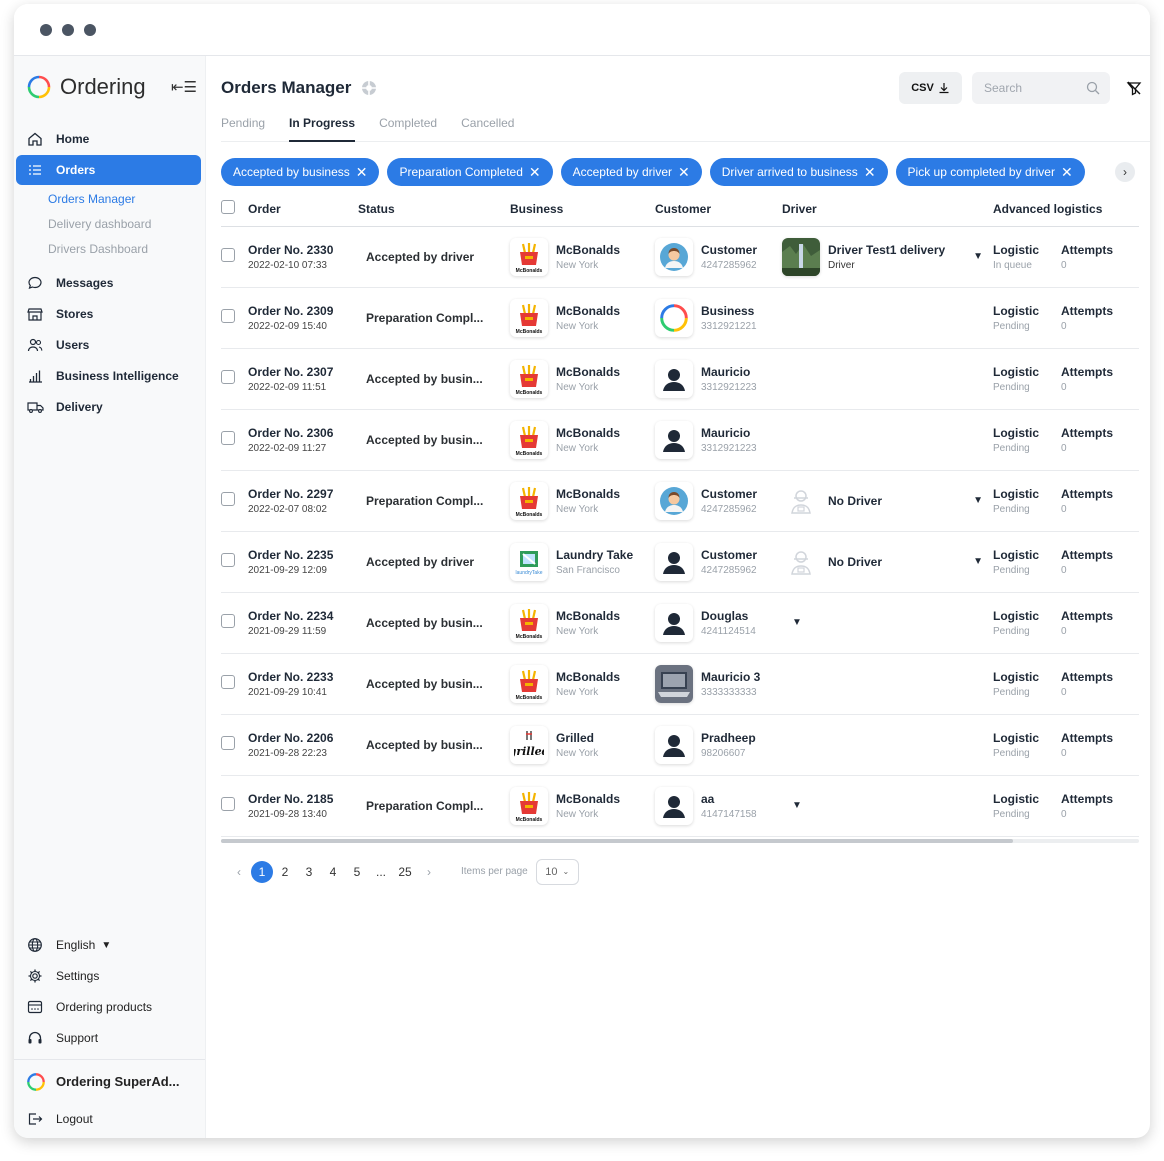  What do you see at coordinates (108, 976) in the screenshot?
I see `nav-item-settings: Settings` at bounding box center [108, 976].